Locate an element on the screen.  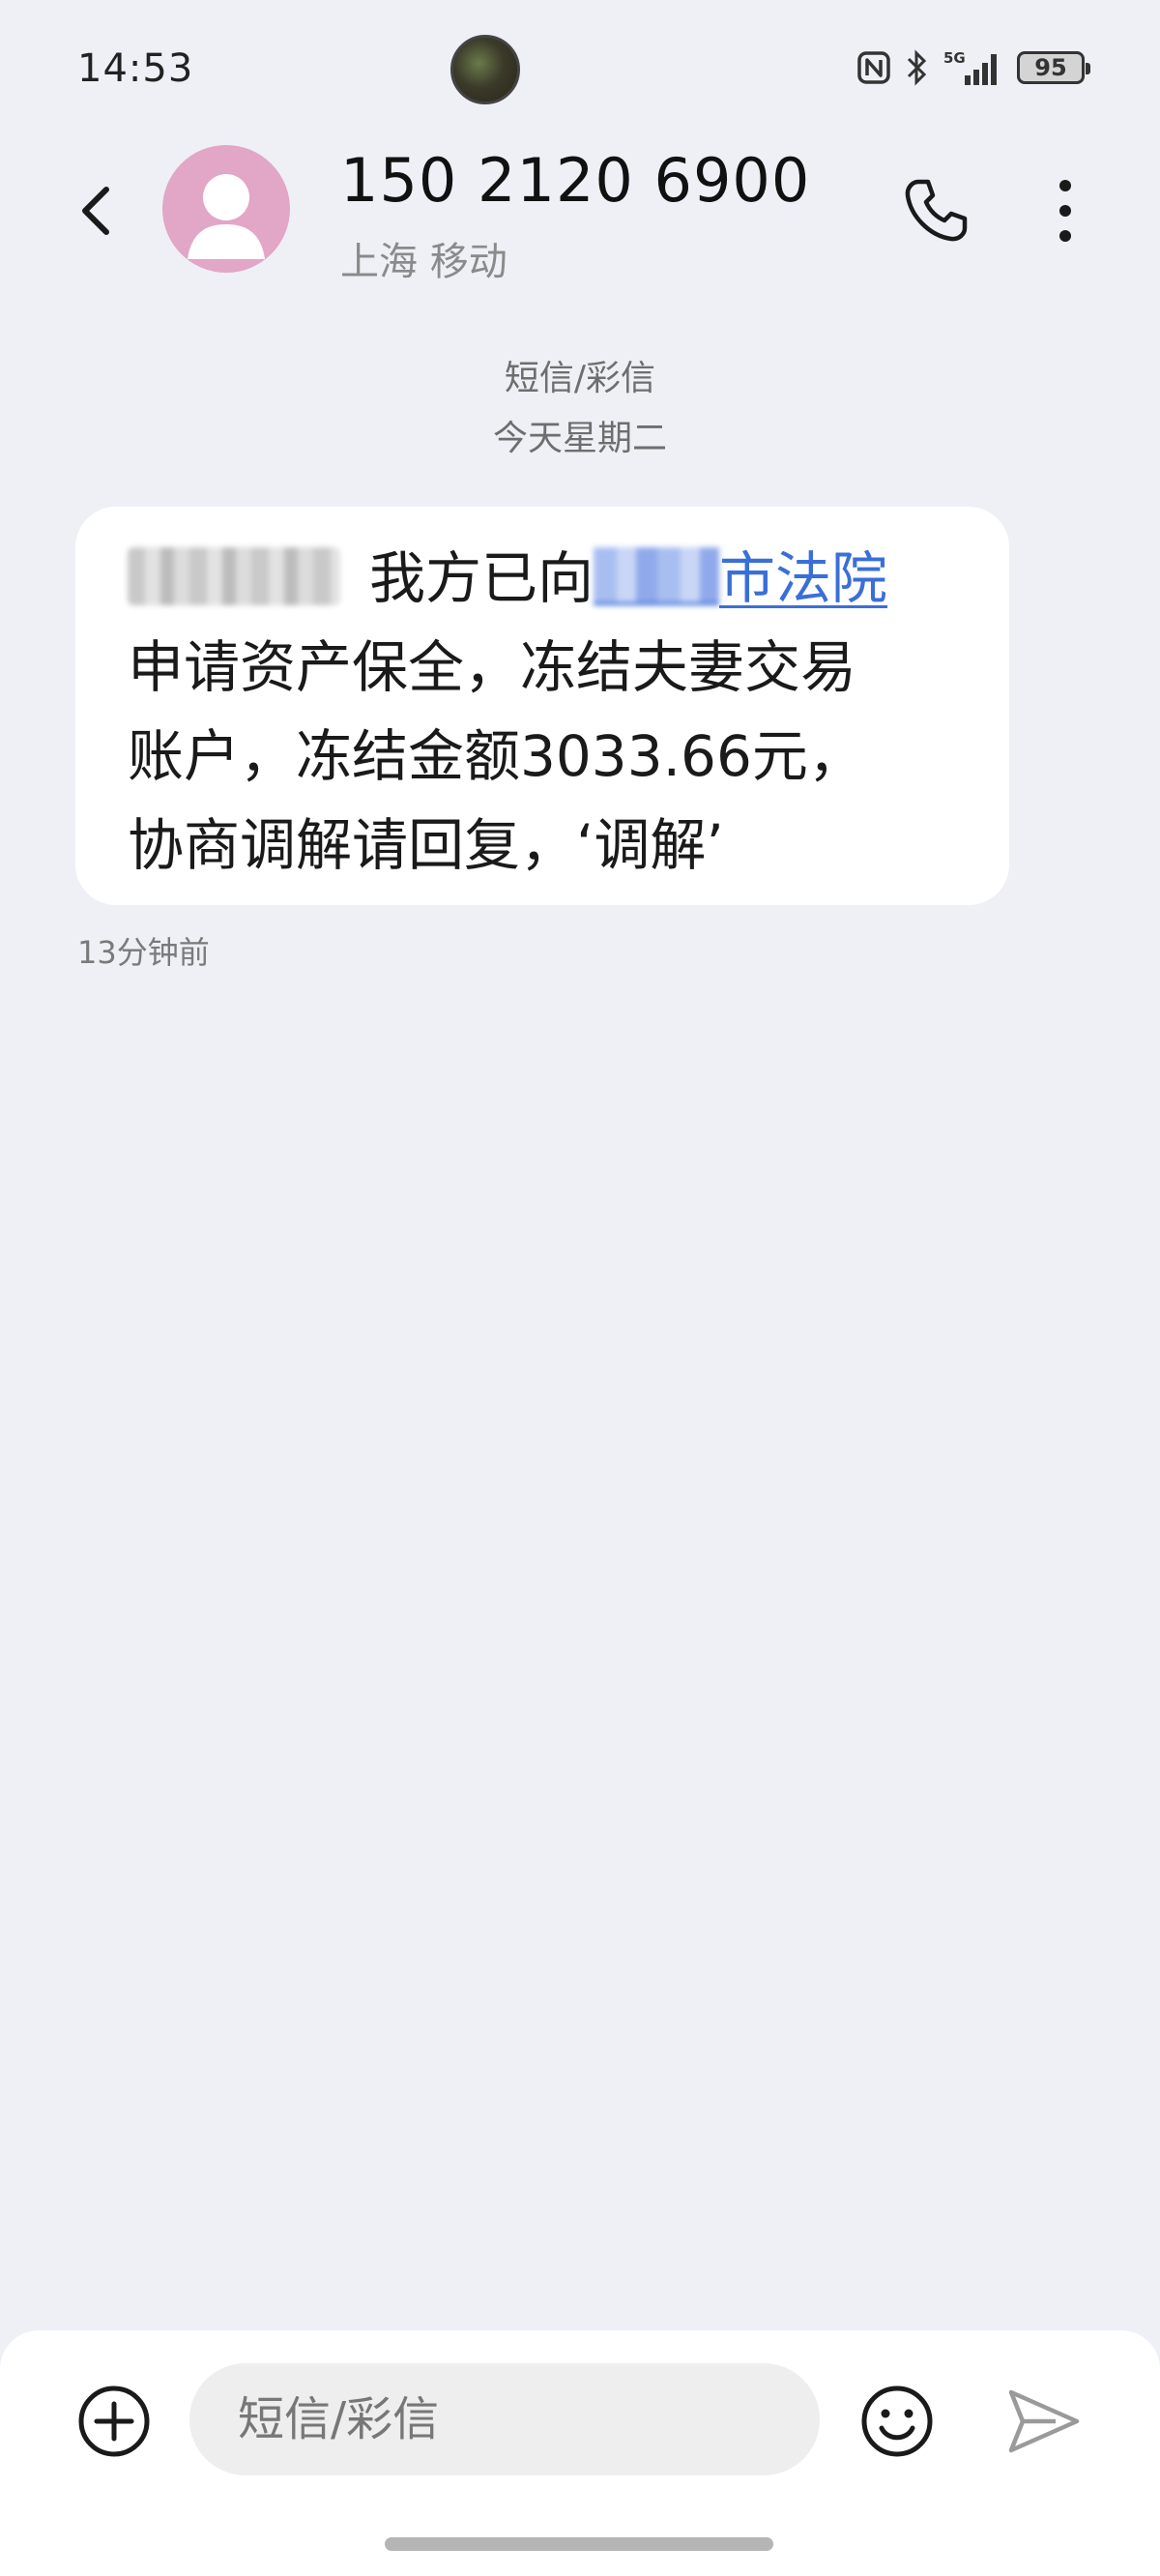
smiley-icon is located at coordinates (897, 2421).